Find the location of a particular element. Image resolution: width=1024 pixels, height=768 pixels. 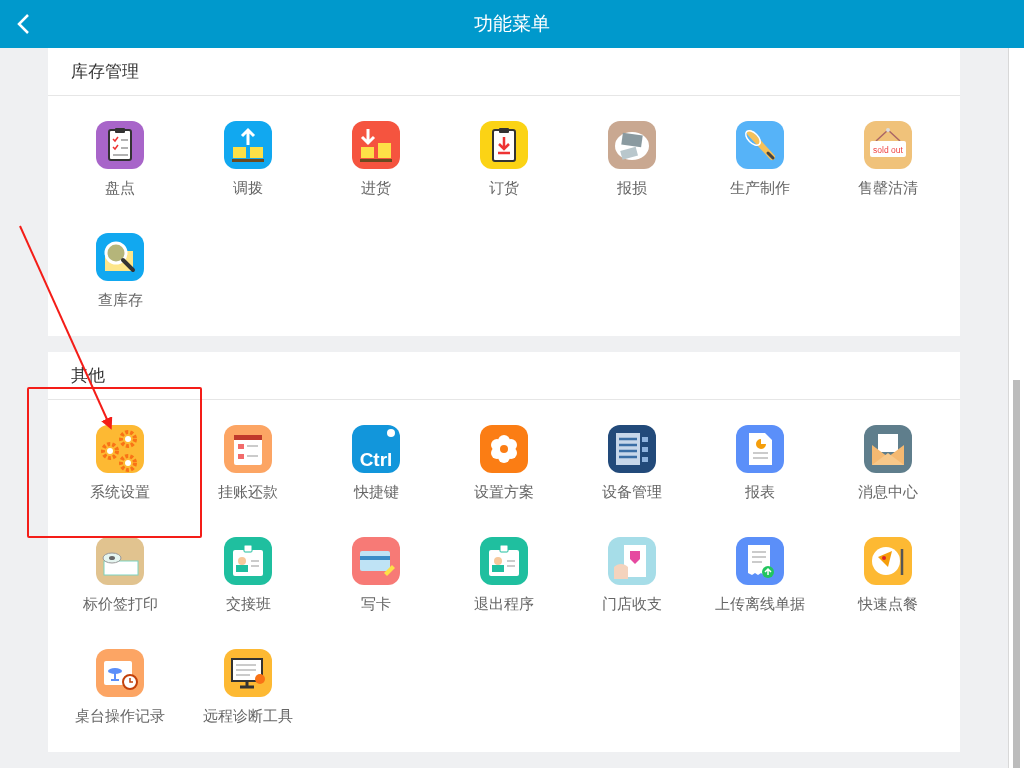

menu-label: 报损 is located at coordinates (632, 188).